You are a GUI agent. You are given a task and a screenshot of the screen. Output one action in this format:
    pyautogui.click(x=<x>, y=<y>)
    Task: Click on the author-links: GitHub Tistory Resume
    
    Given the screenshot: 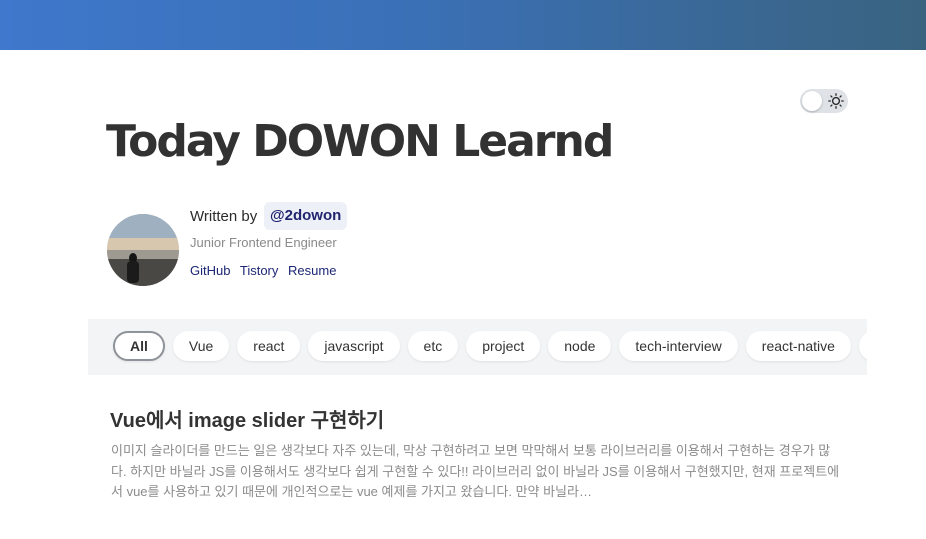 What is the action you would take?
    pyautogui.click(x=266, y=270)
    